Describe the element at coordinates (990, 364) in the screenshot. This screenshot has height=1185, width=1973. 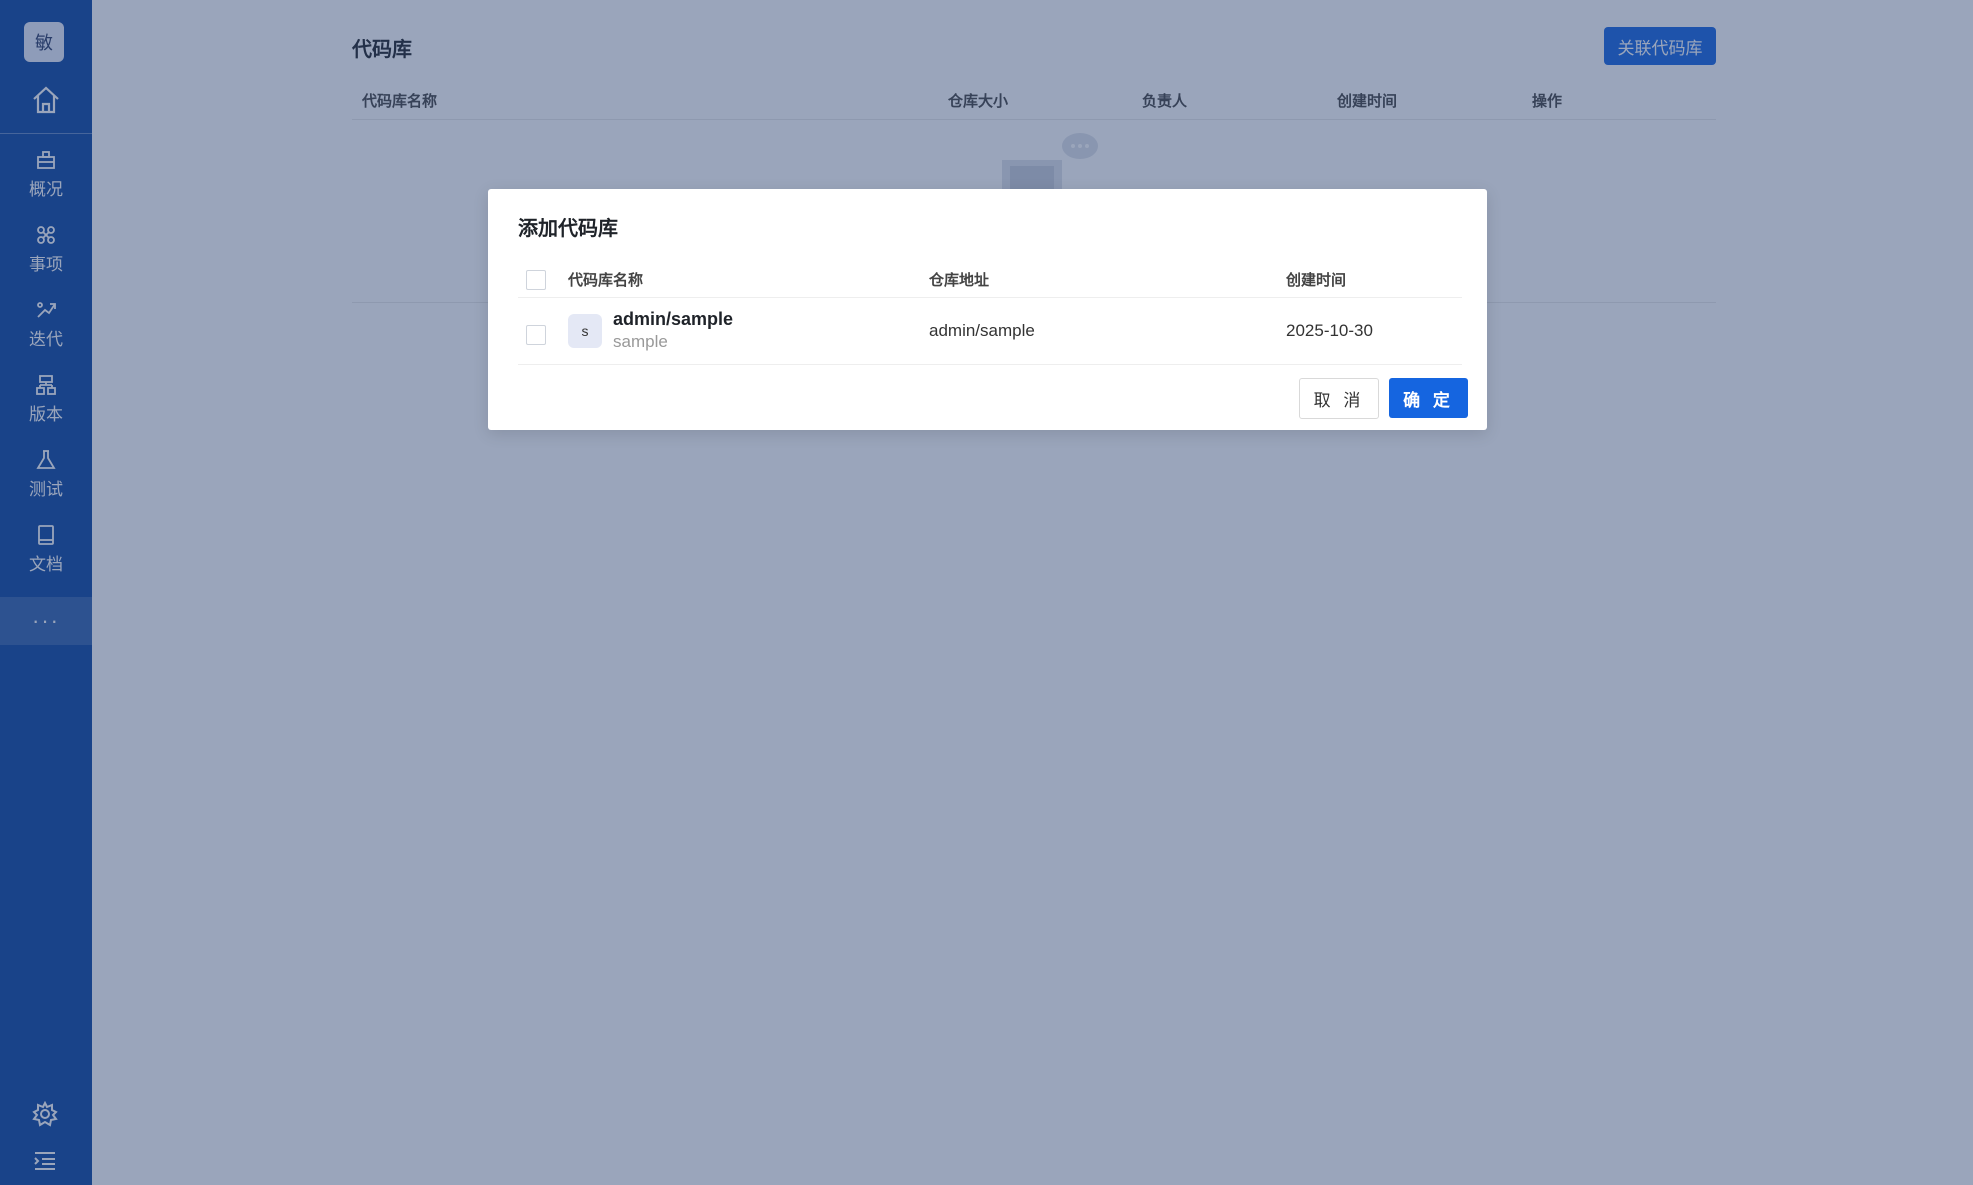
I see `row-divider` at that location.